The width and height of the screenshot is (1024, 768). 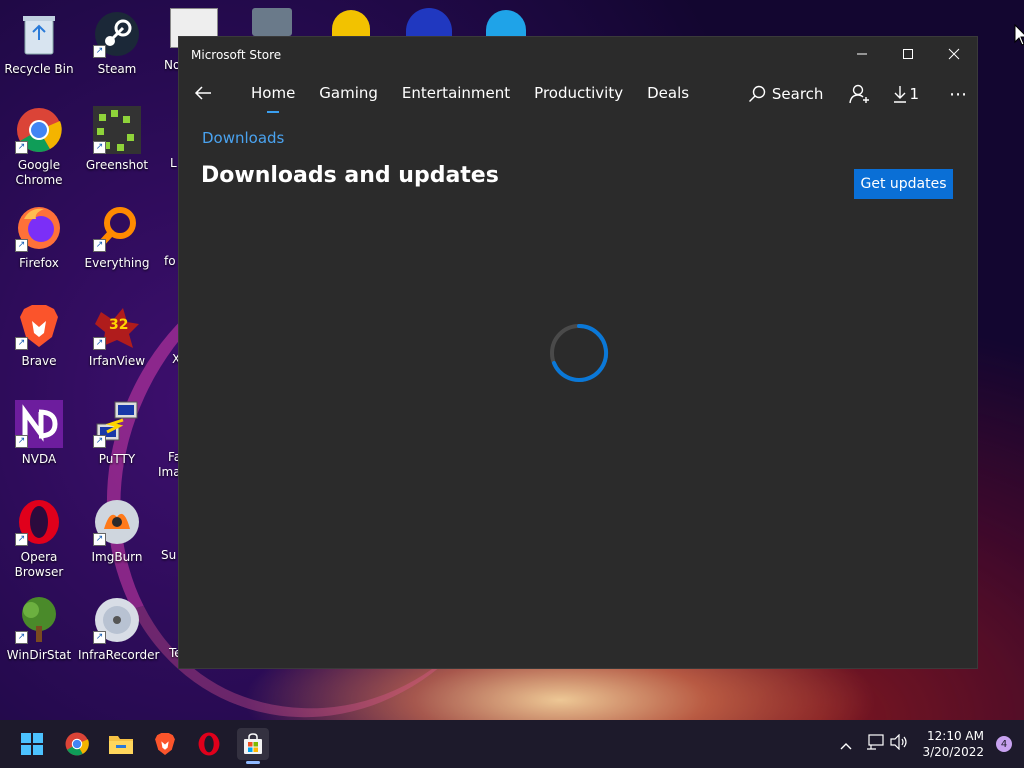 I want to click on notification-badge: 4, so click(x=1004, y=744).